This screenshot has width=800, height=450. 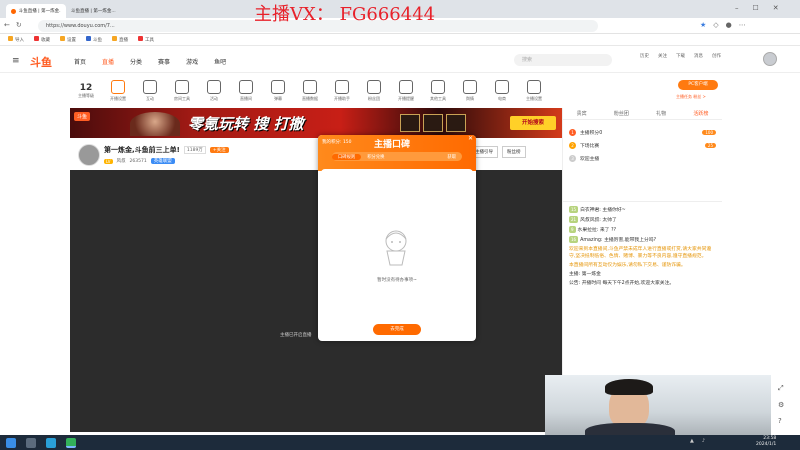 I want to click on level-badge: LV, so click(x=108, y=161).